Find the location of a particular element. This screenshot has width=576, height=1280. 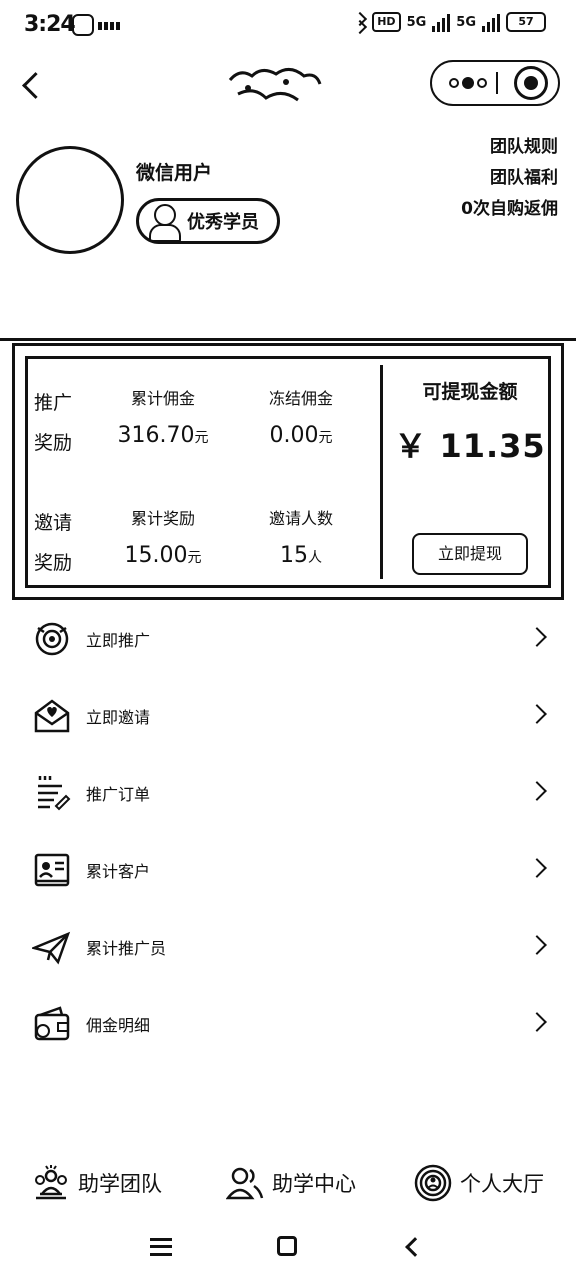

tab-study-team: 助学团队 is located at coordinates (97, 1183).